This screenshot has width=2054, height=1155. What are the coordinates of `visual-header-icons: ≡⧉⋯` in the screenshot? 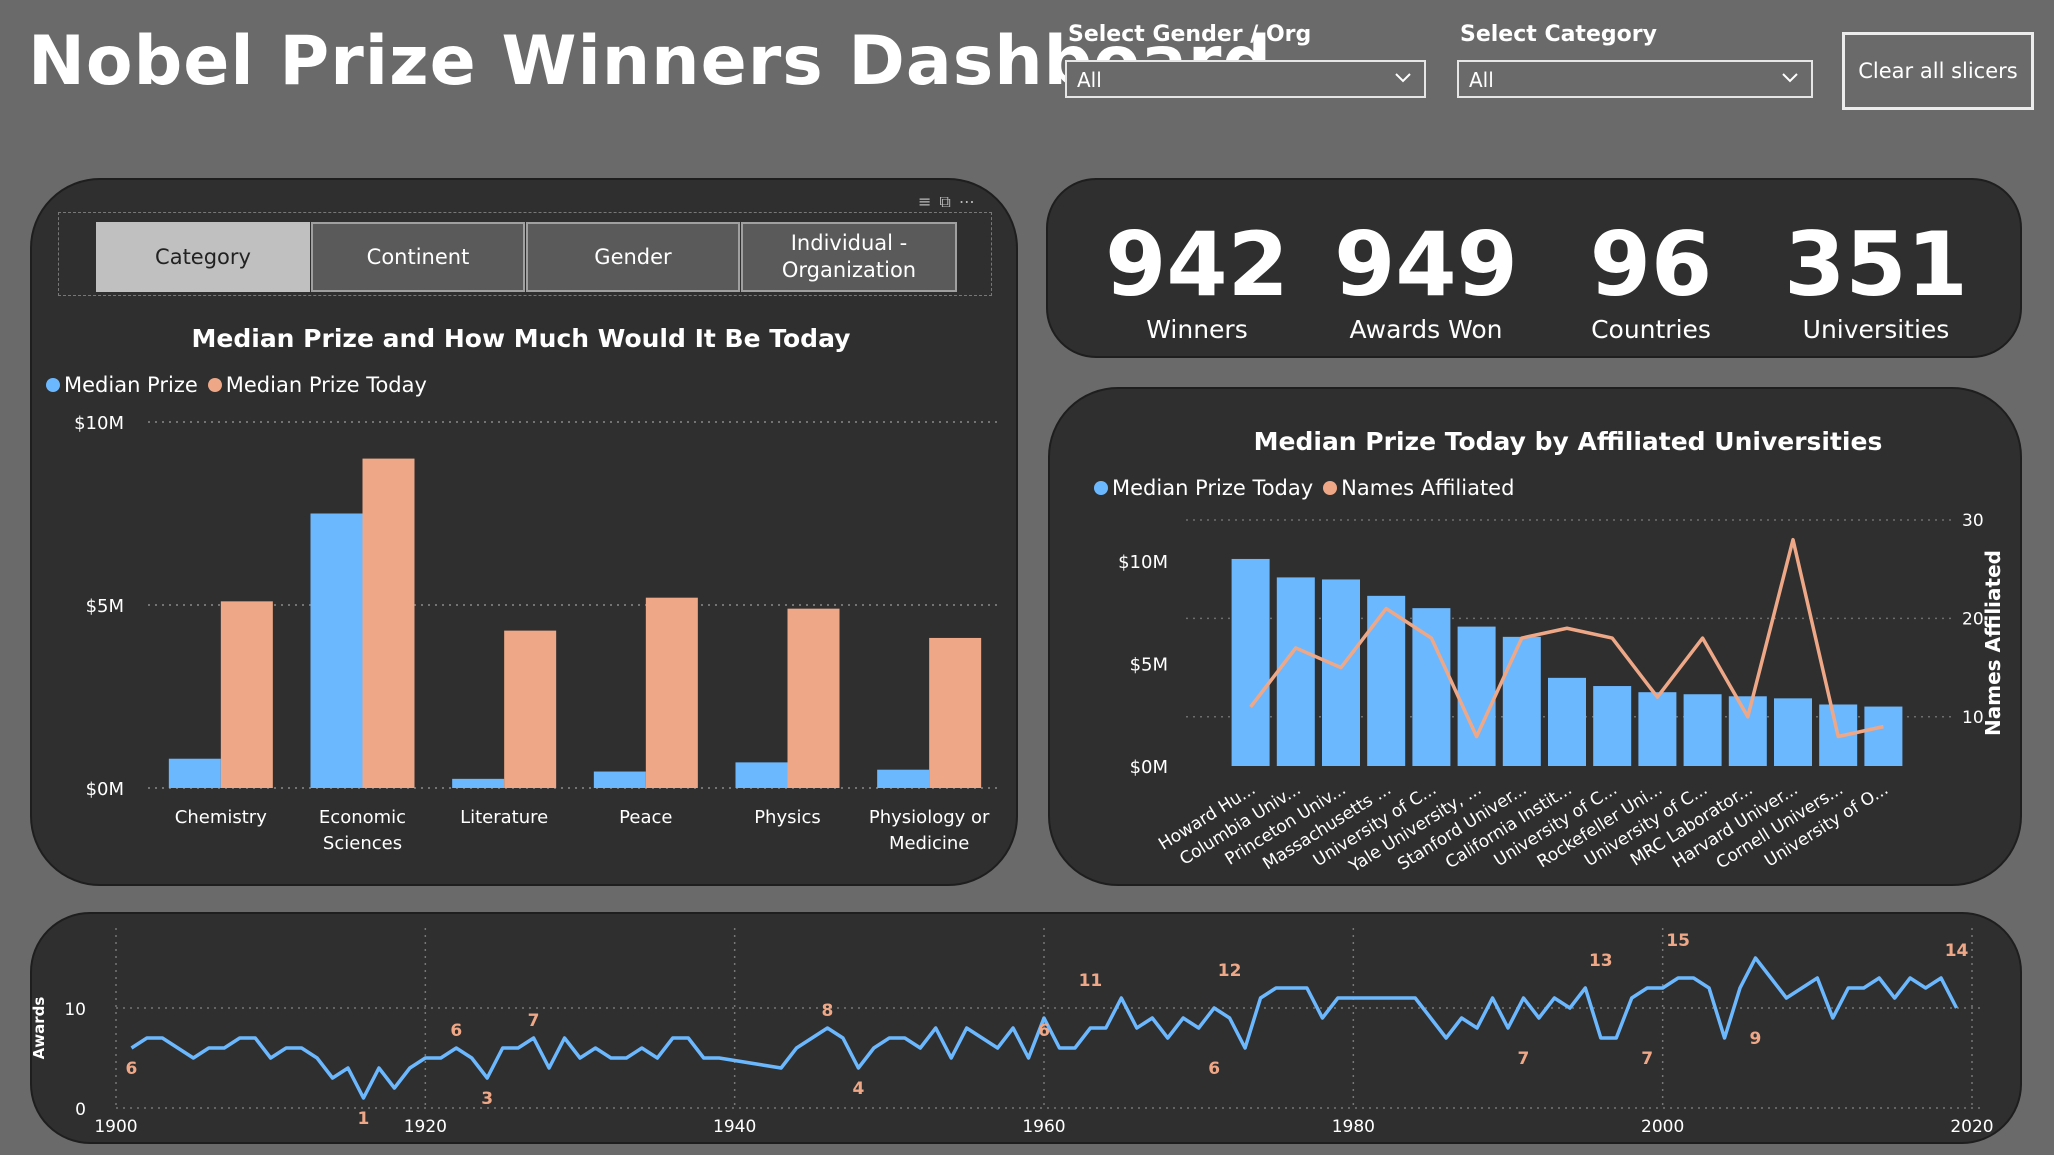 It's located at (950, 202).